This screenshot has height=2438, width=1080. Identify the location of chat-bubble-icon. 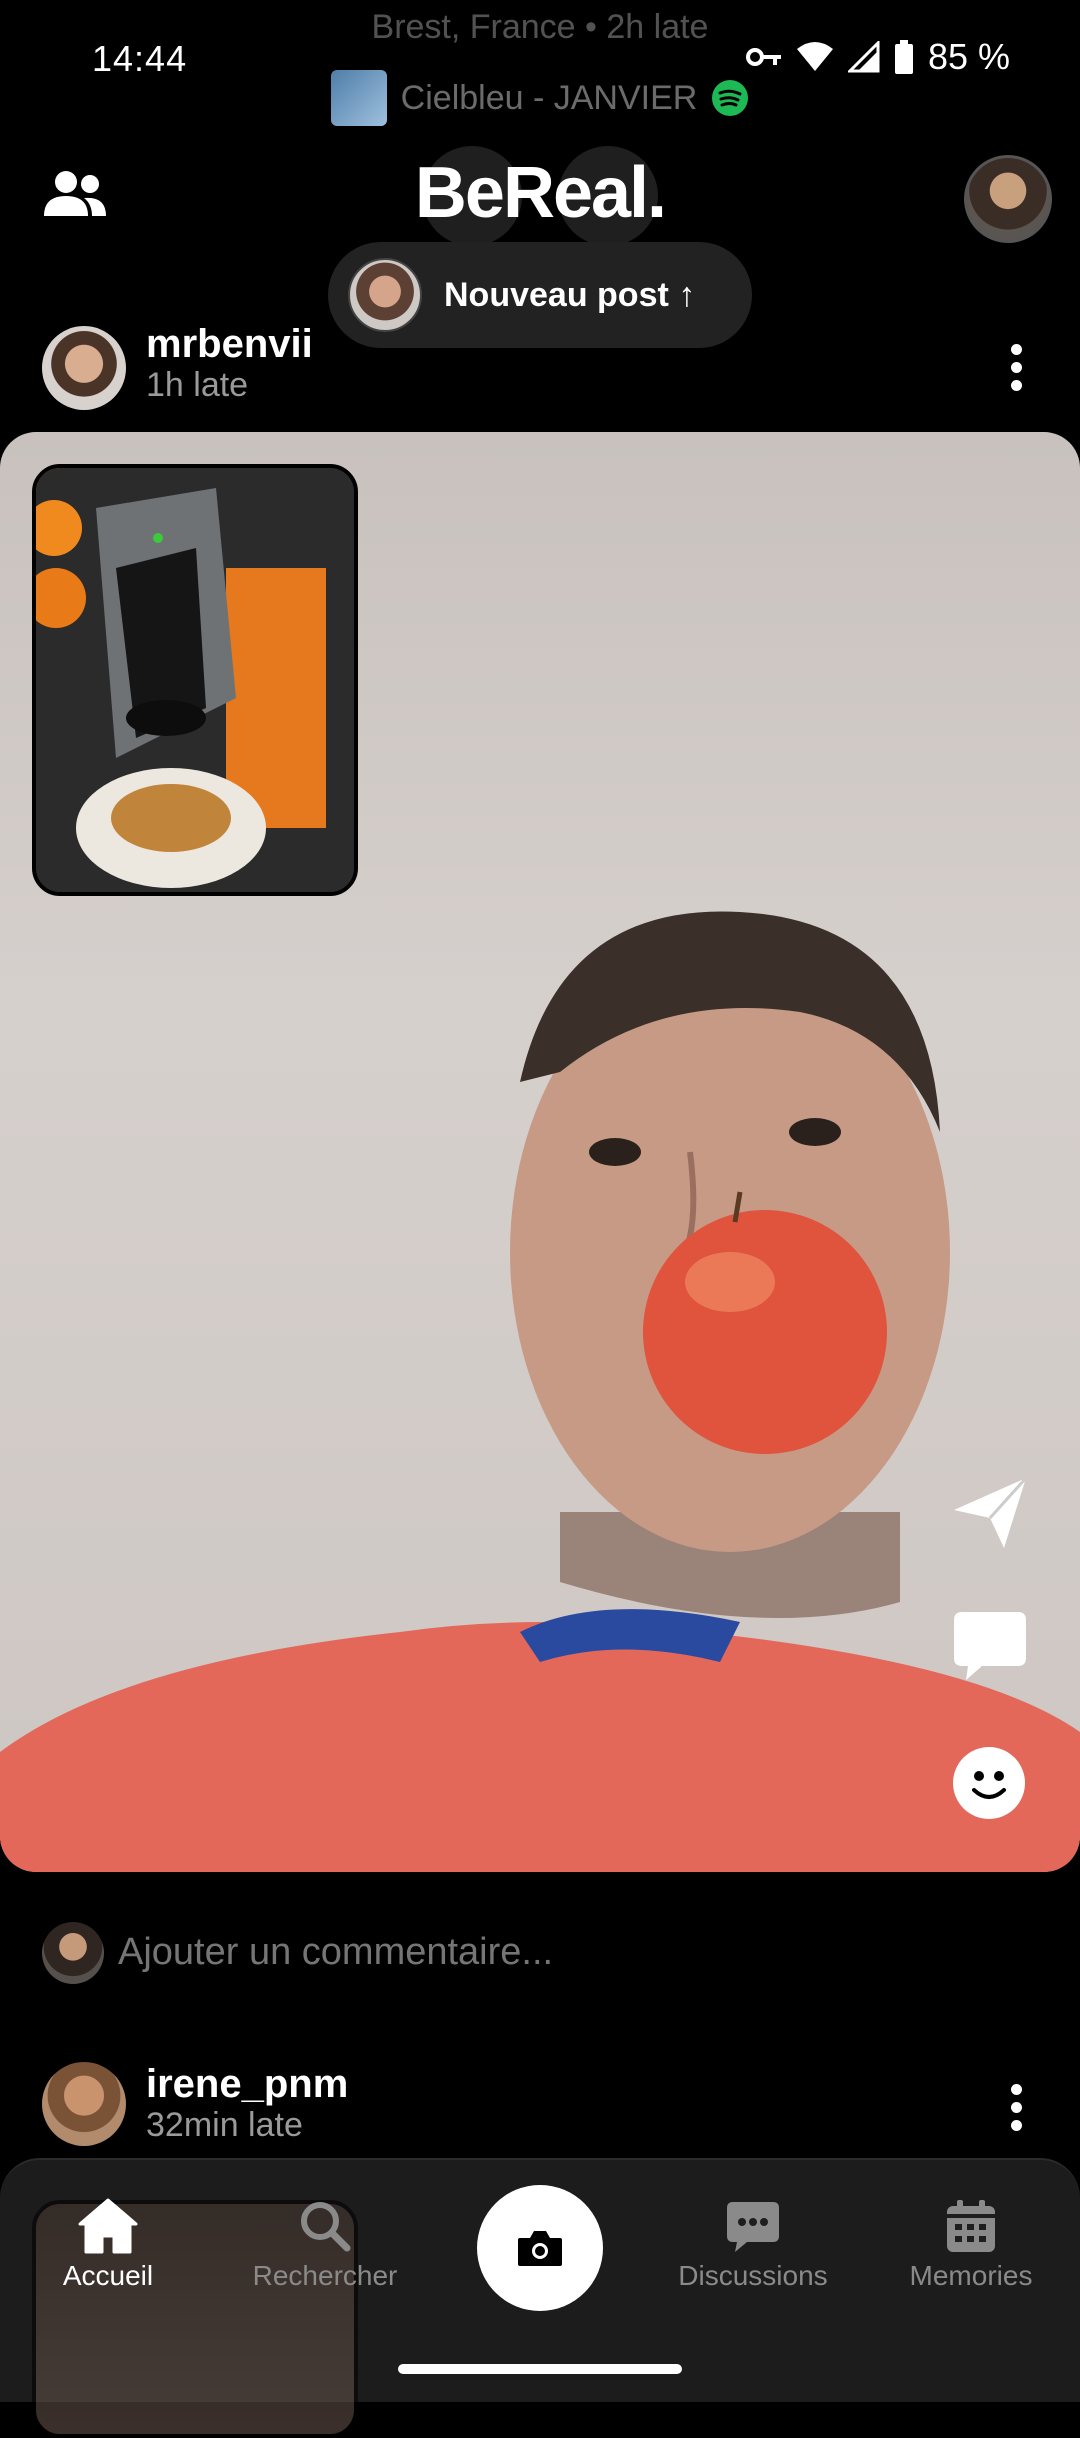
(753, 2227).